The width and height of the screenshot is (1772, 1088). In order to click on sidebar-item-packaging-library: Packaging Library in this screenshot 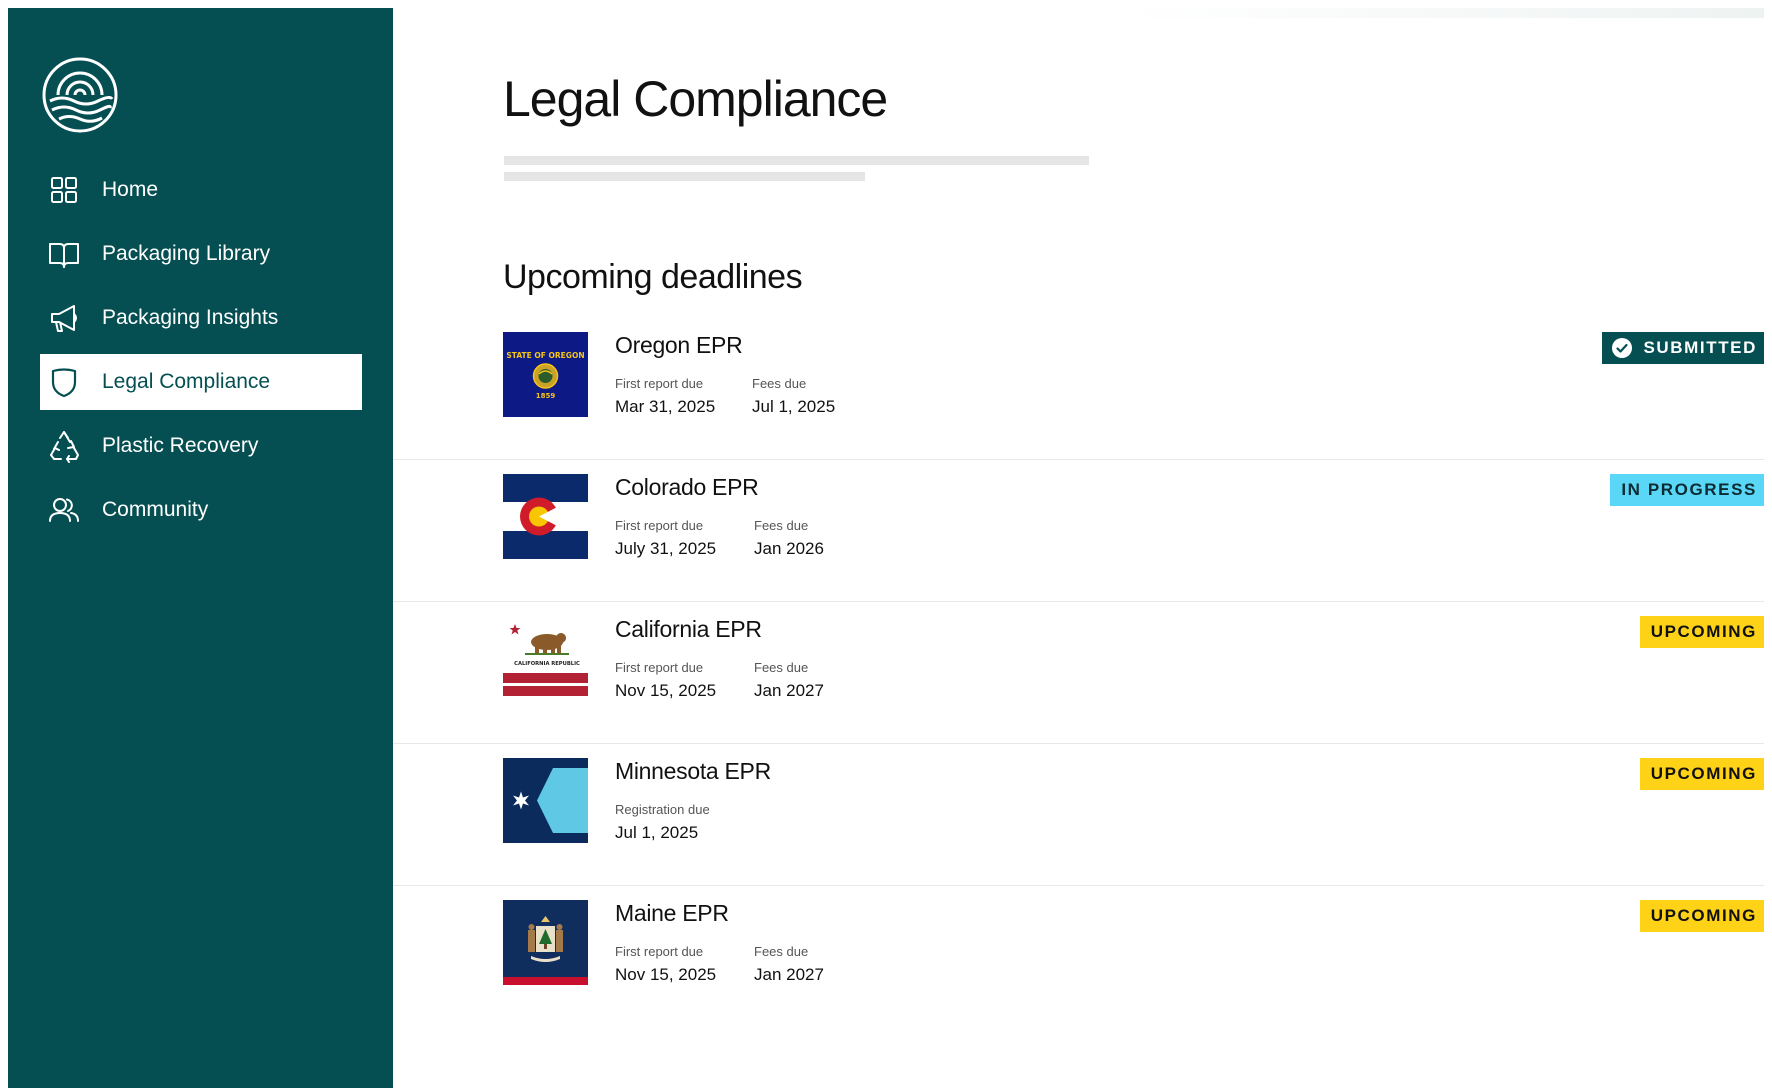, I will do `click(201, 254)`.